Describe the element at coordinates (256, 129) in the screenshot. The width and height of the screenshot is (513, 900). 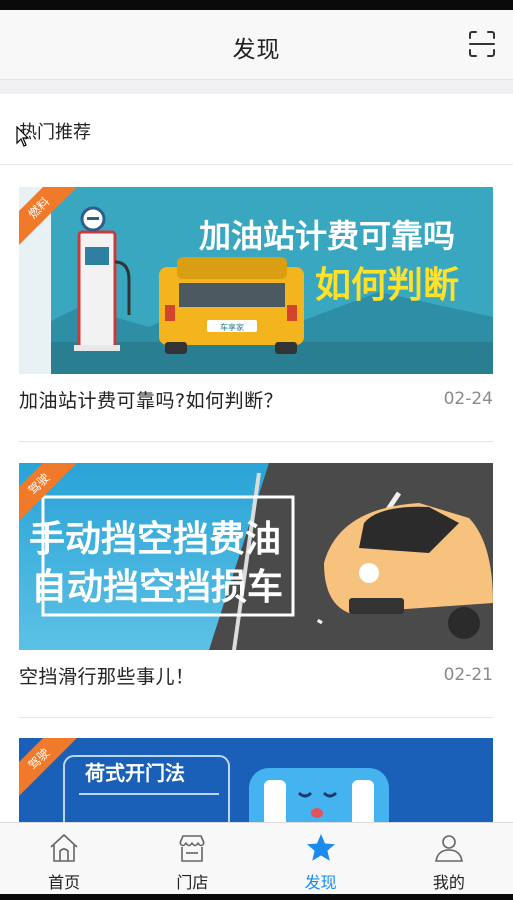
I see `section-header: 热门推荐` at that location.